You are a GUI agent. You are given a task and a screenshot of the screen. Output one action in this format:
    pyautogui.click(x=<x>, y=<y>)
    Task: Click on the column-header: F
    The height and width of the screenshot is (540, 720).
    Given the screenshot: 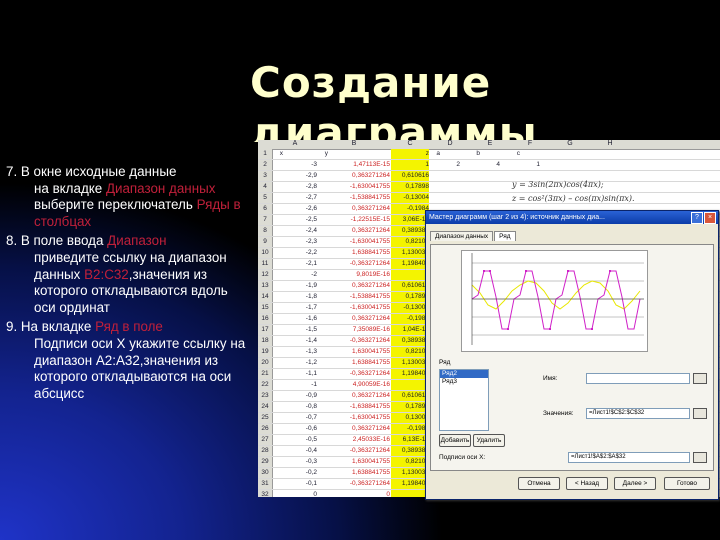 What is the action you would take?
    pyautogui.click(x=530, y=143)
    